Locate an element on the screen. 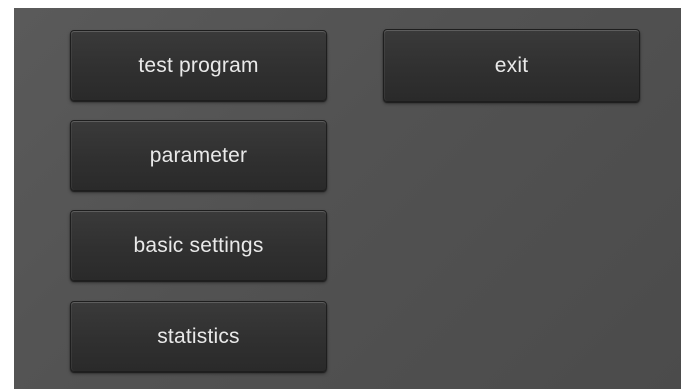 The width and height of the screenshot is (681, 389). basic-settings-label: basic settings is located at coordinates (198, 245).